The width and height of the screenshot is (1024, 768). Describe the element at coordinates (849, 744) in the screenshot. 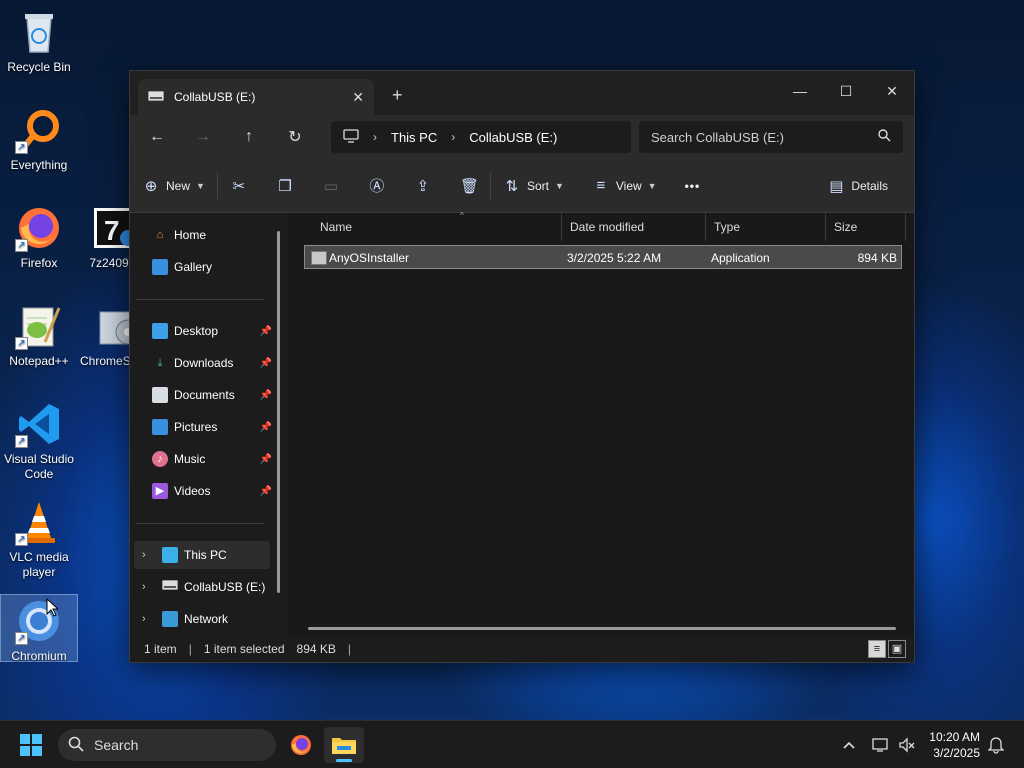

I see `tray-overflow-chevron-icon` at that location.